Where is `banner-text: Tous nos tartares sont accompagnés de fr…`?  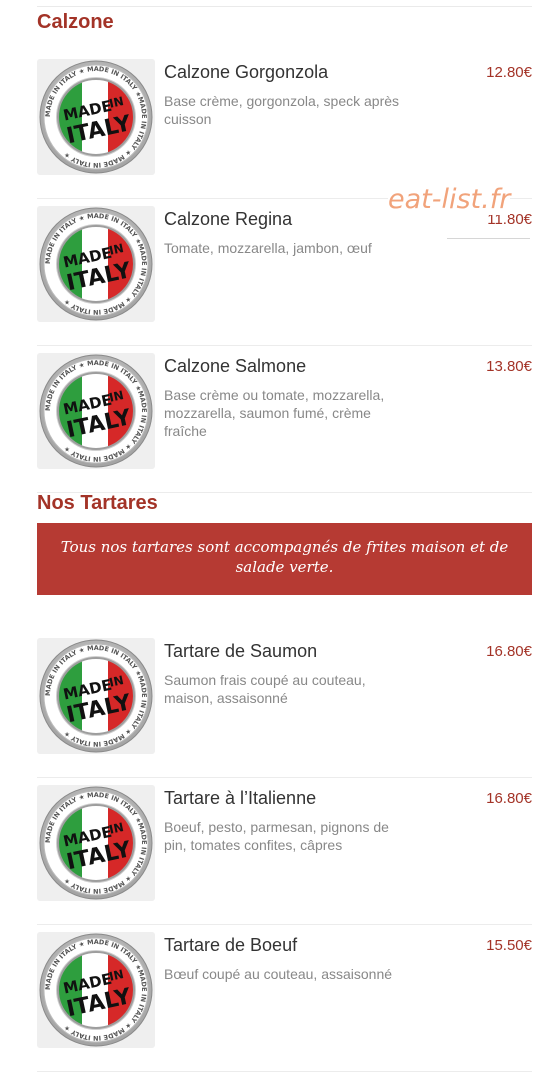 banner-text: Tous nos tartares sont accompagnés de fr… is located at coordinates (284, 557).